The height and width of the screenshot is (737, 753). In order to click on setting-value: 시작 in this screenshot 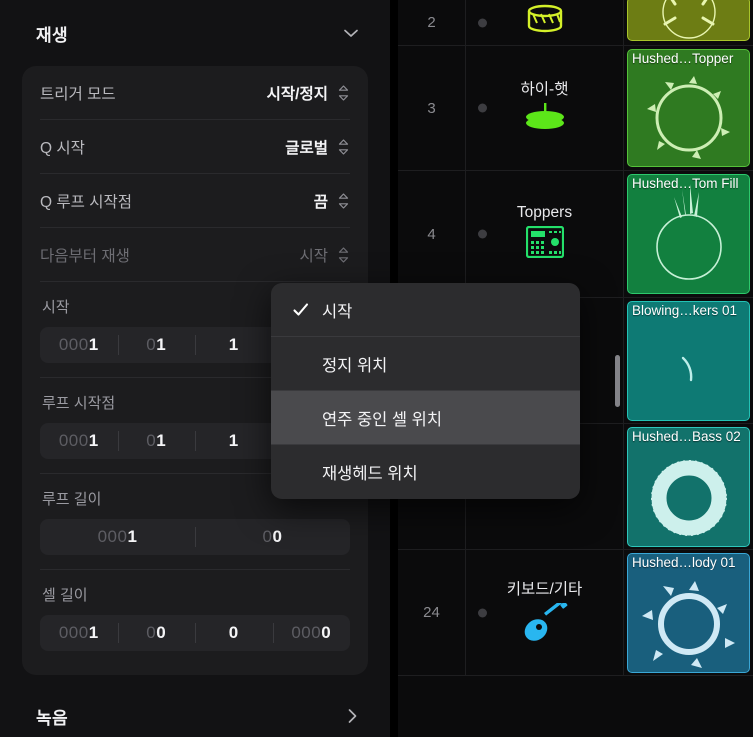, I will do `click(313, 256)`.